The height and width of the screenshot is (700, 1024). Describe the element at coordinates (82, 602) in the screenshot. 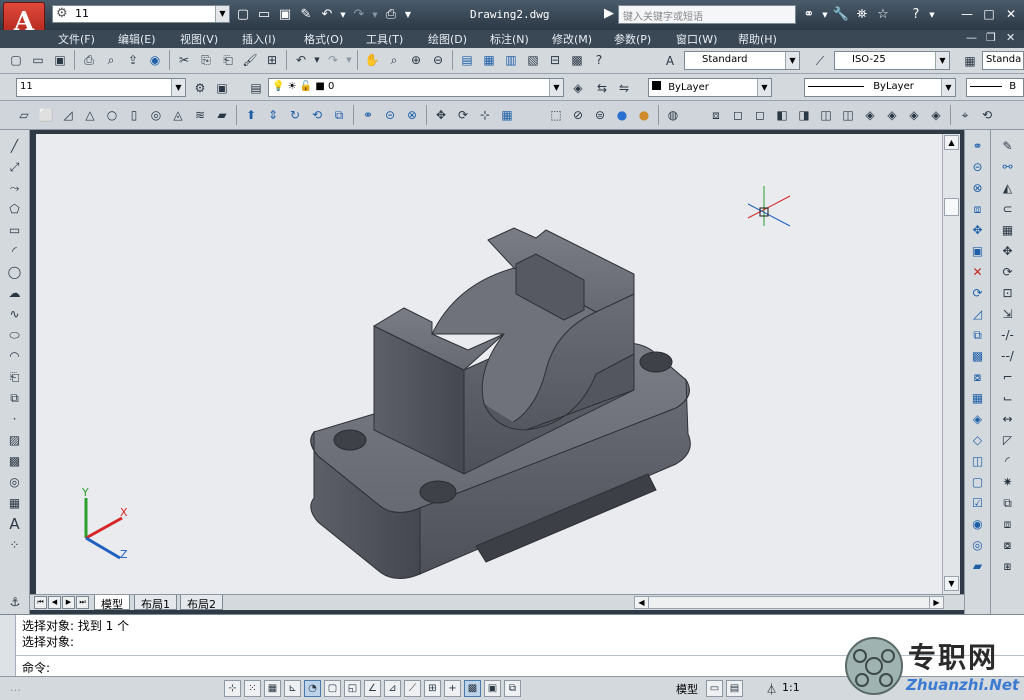

I see `last-tab-icon: ⏭` at that location.